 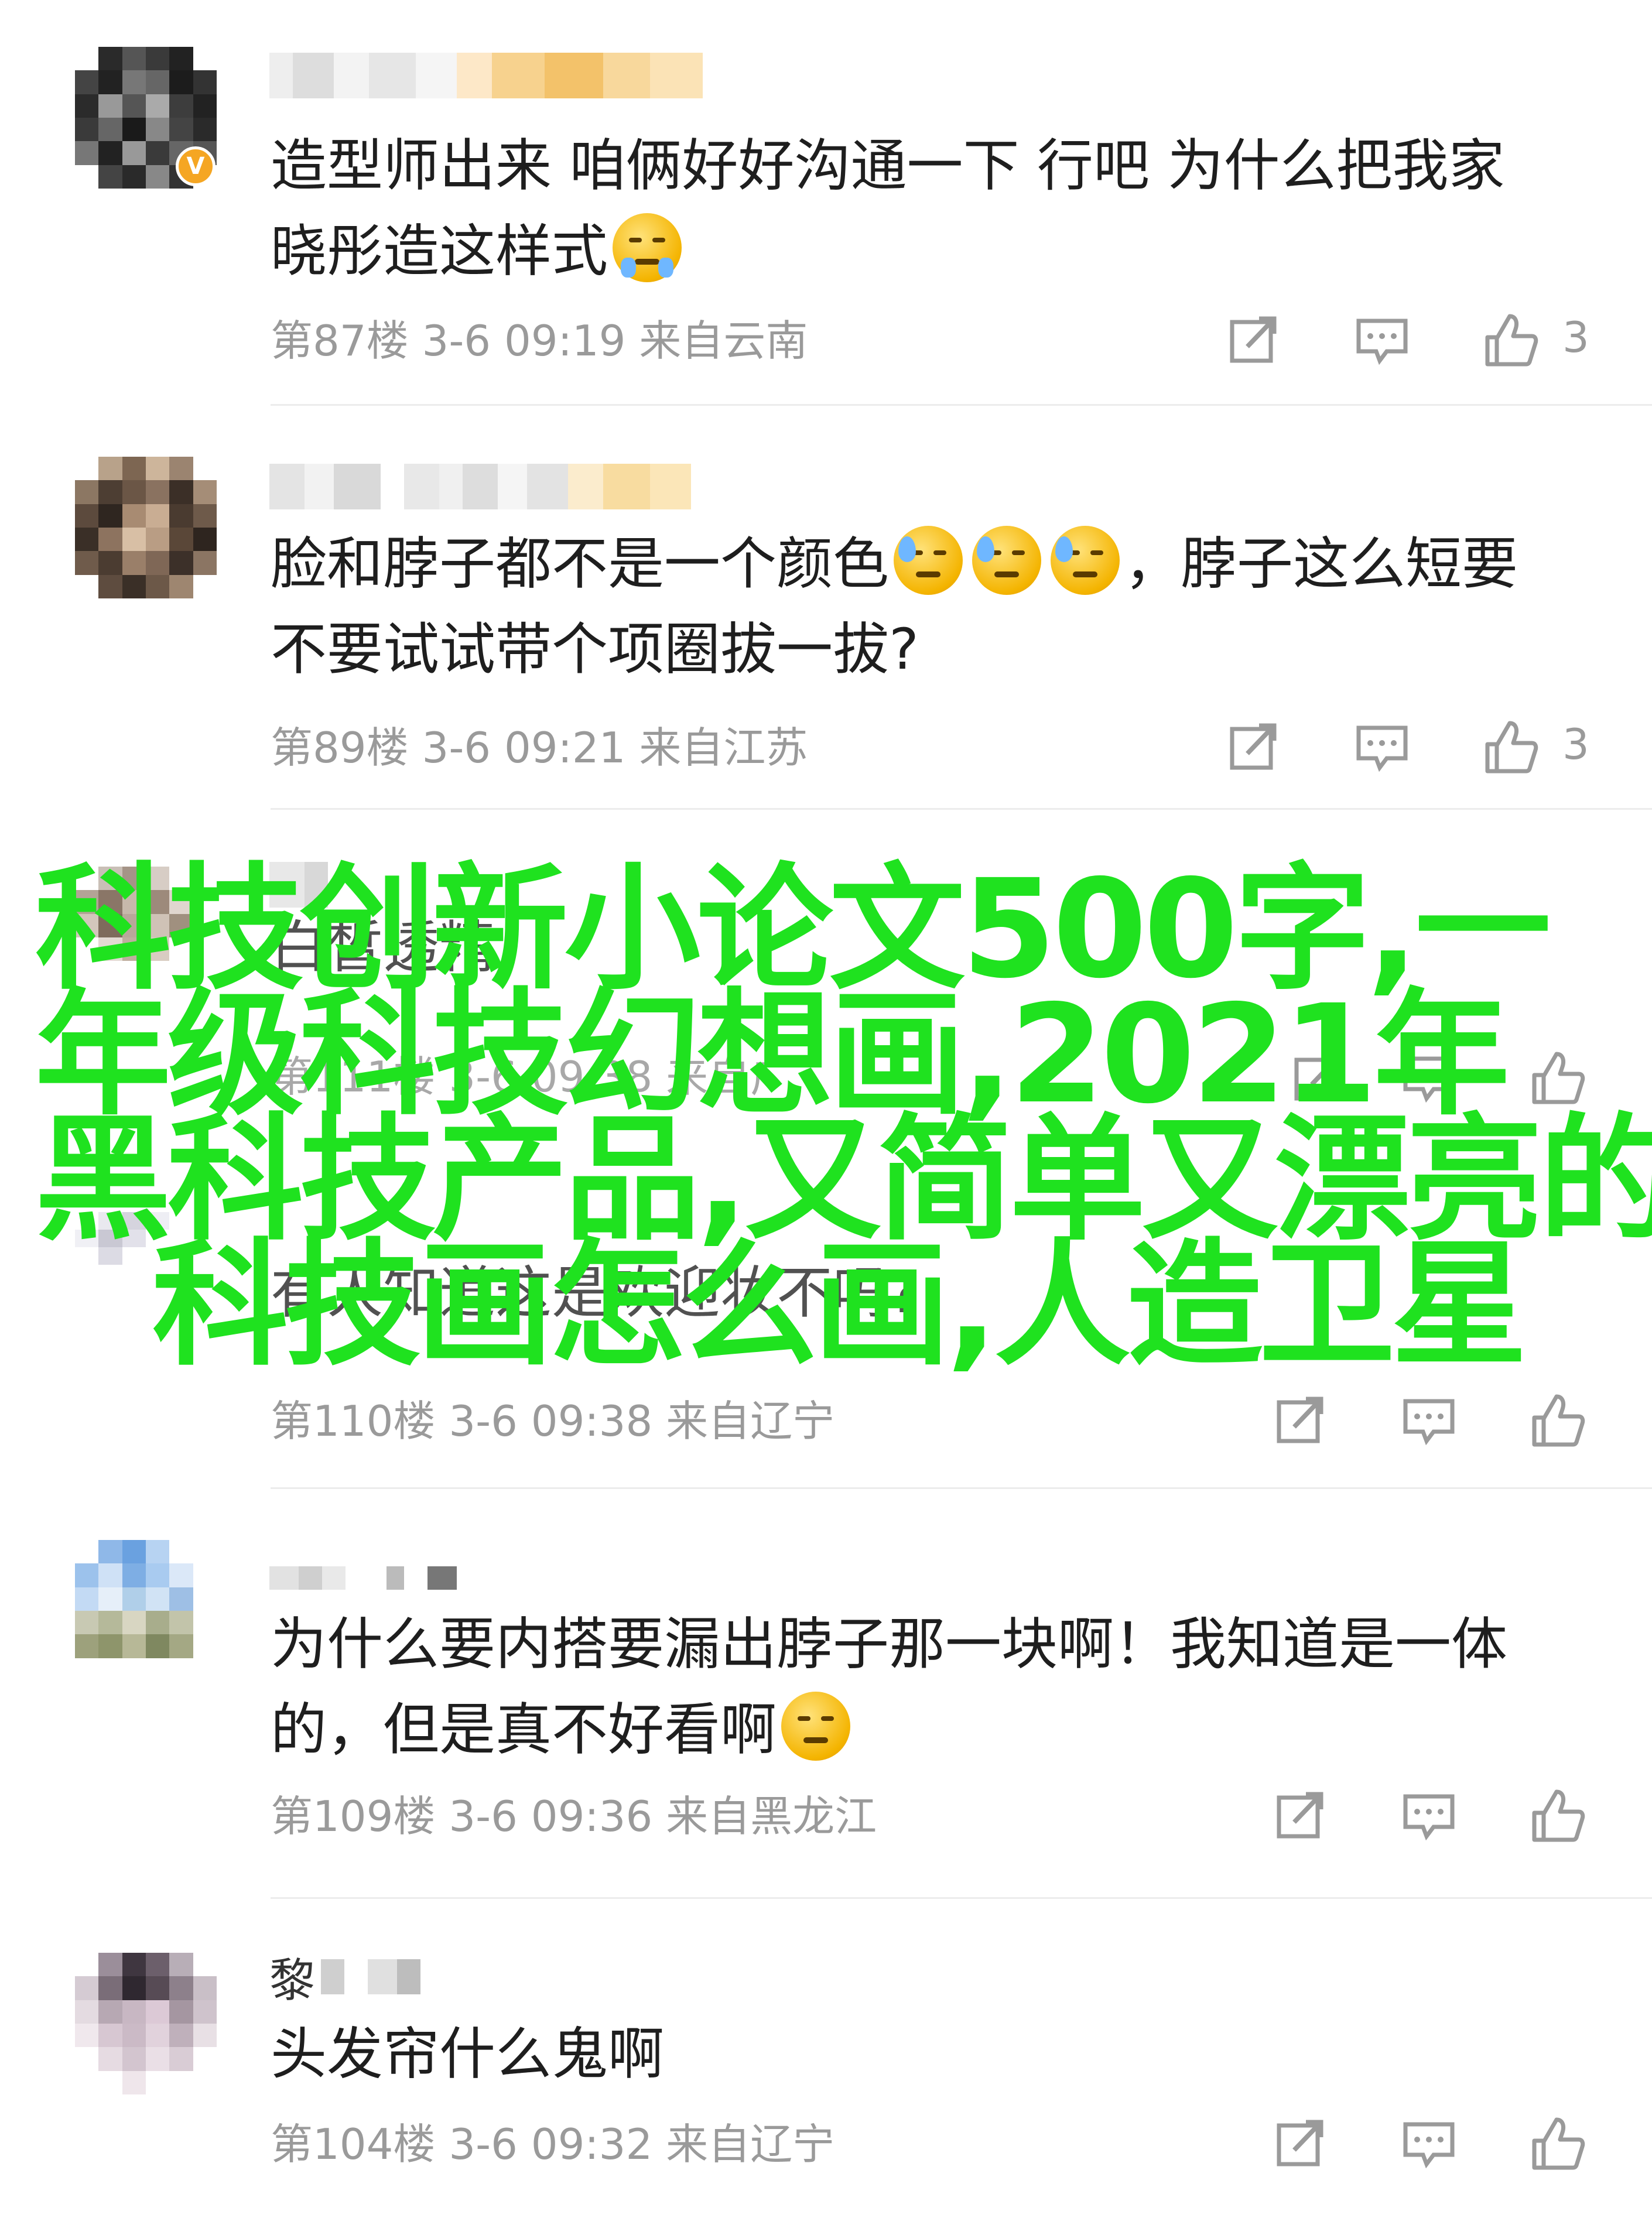 What do you see at coordinates (647, 248) in the screenshot?
I see `crying-emoji-icon` at bounding box center [647, 248].